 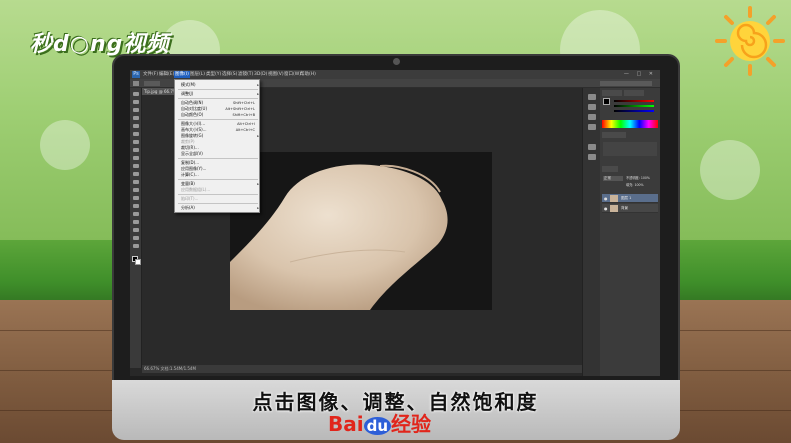 What do you see at coordinates (218, 85) in the screenshot?
I see `image-menu-item: 模式(M) ▸` at bounding box center [218, 85].